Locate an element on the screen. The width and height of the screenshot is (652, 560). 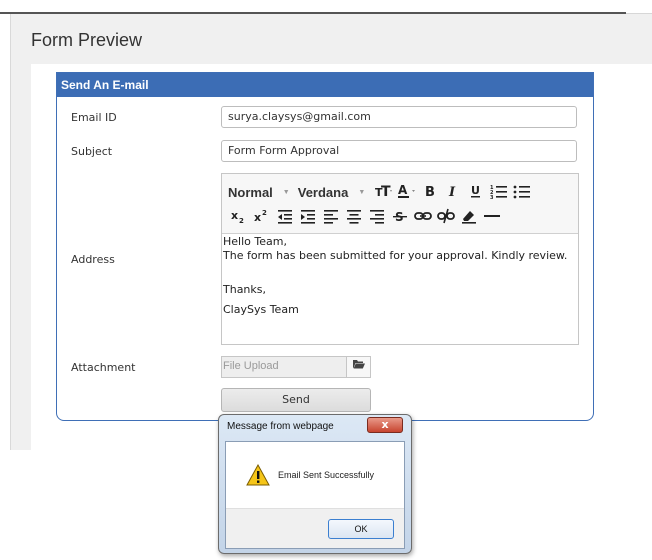
svg-text: T is located at coordinates (386, 192).